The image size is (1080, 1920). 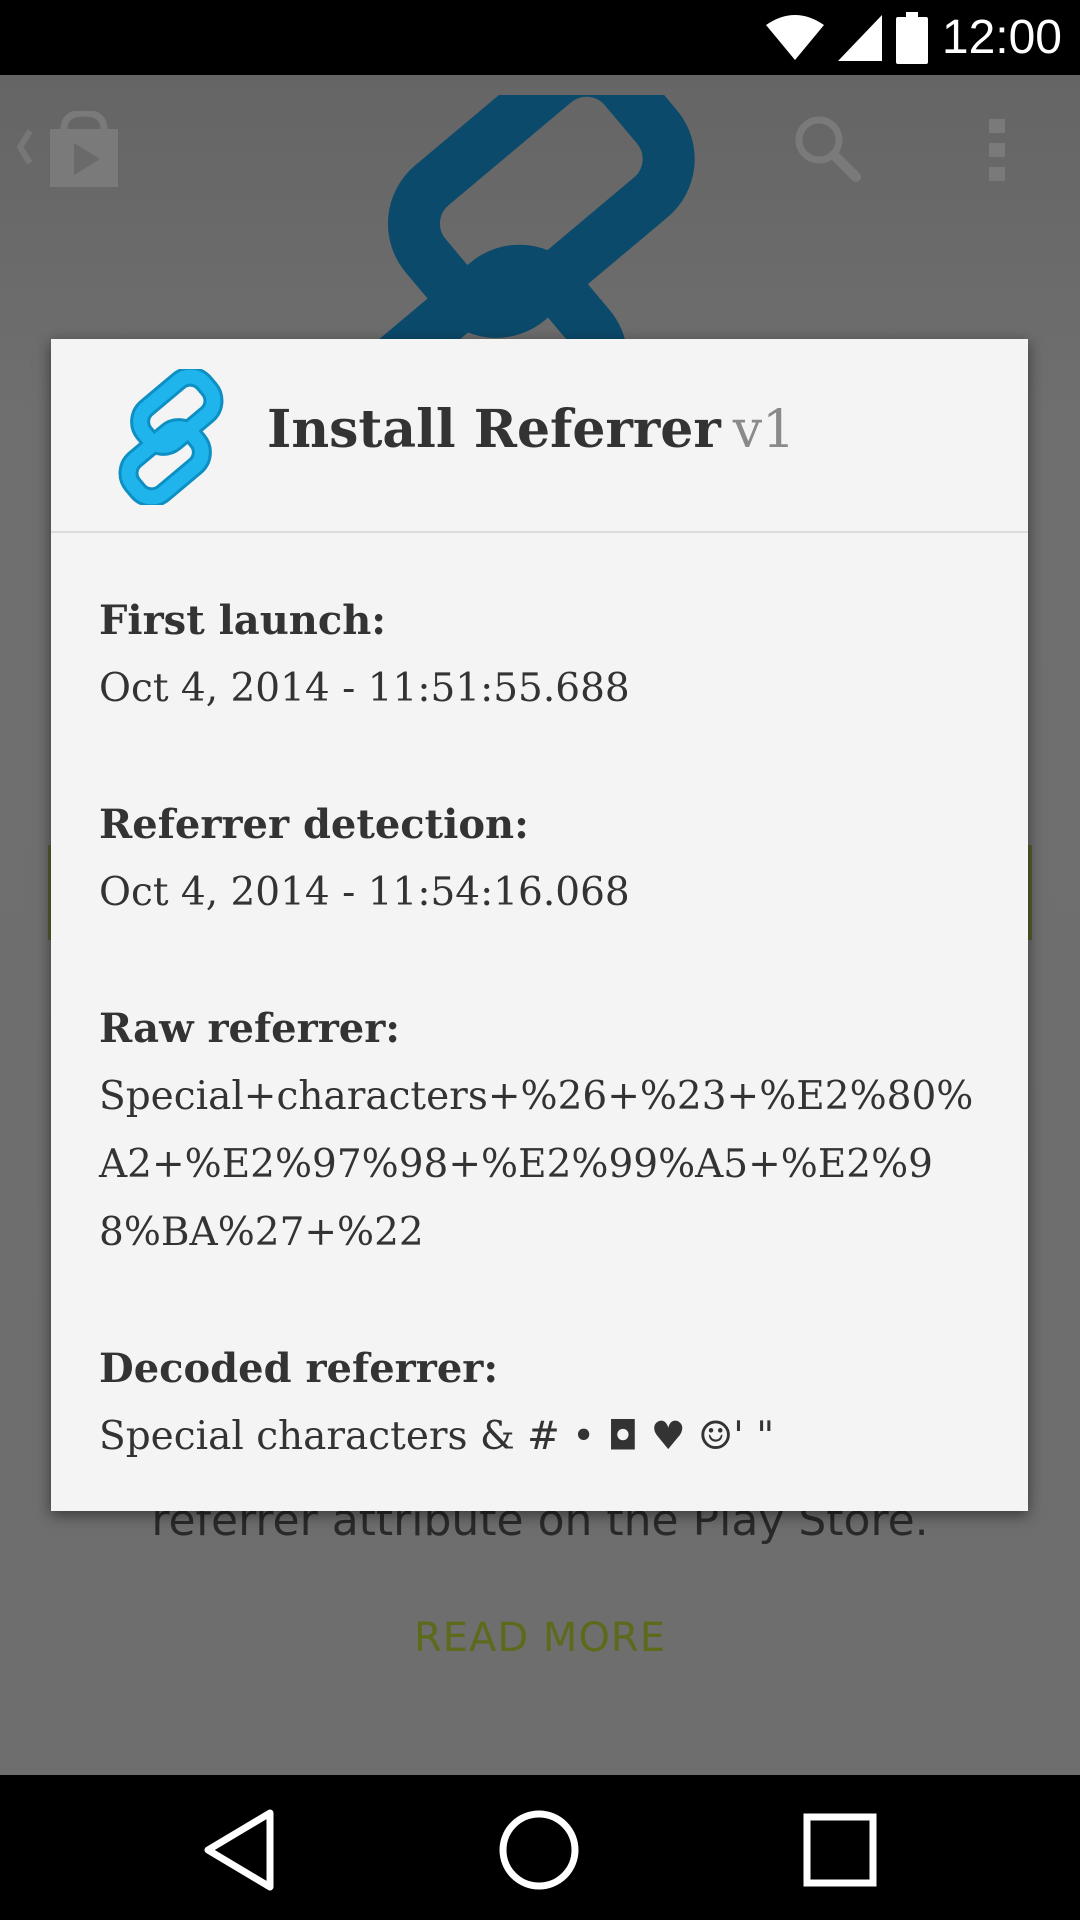 I want to click on dialog-title: Install Referrer v1, so click(x=531, y=429).